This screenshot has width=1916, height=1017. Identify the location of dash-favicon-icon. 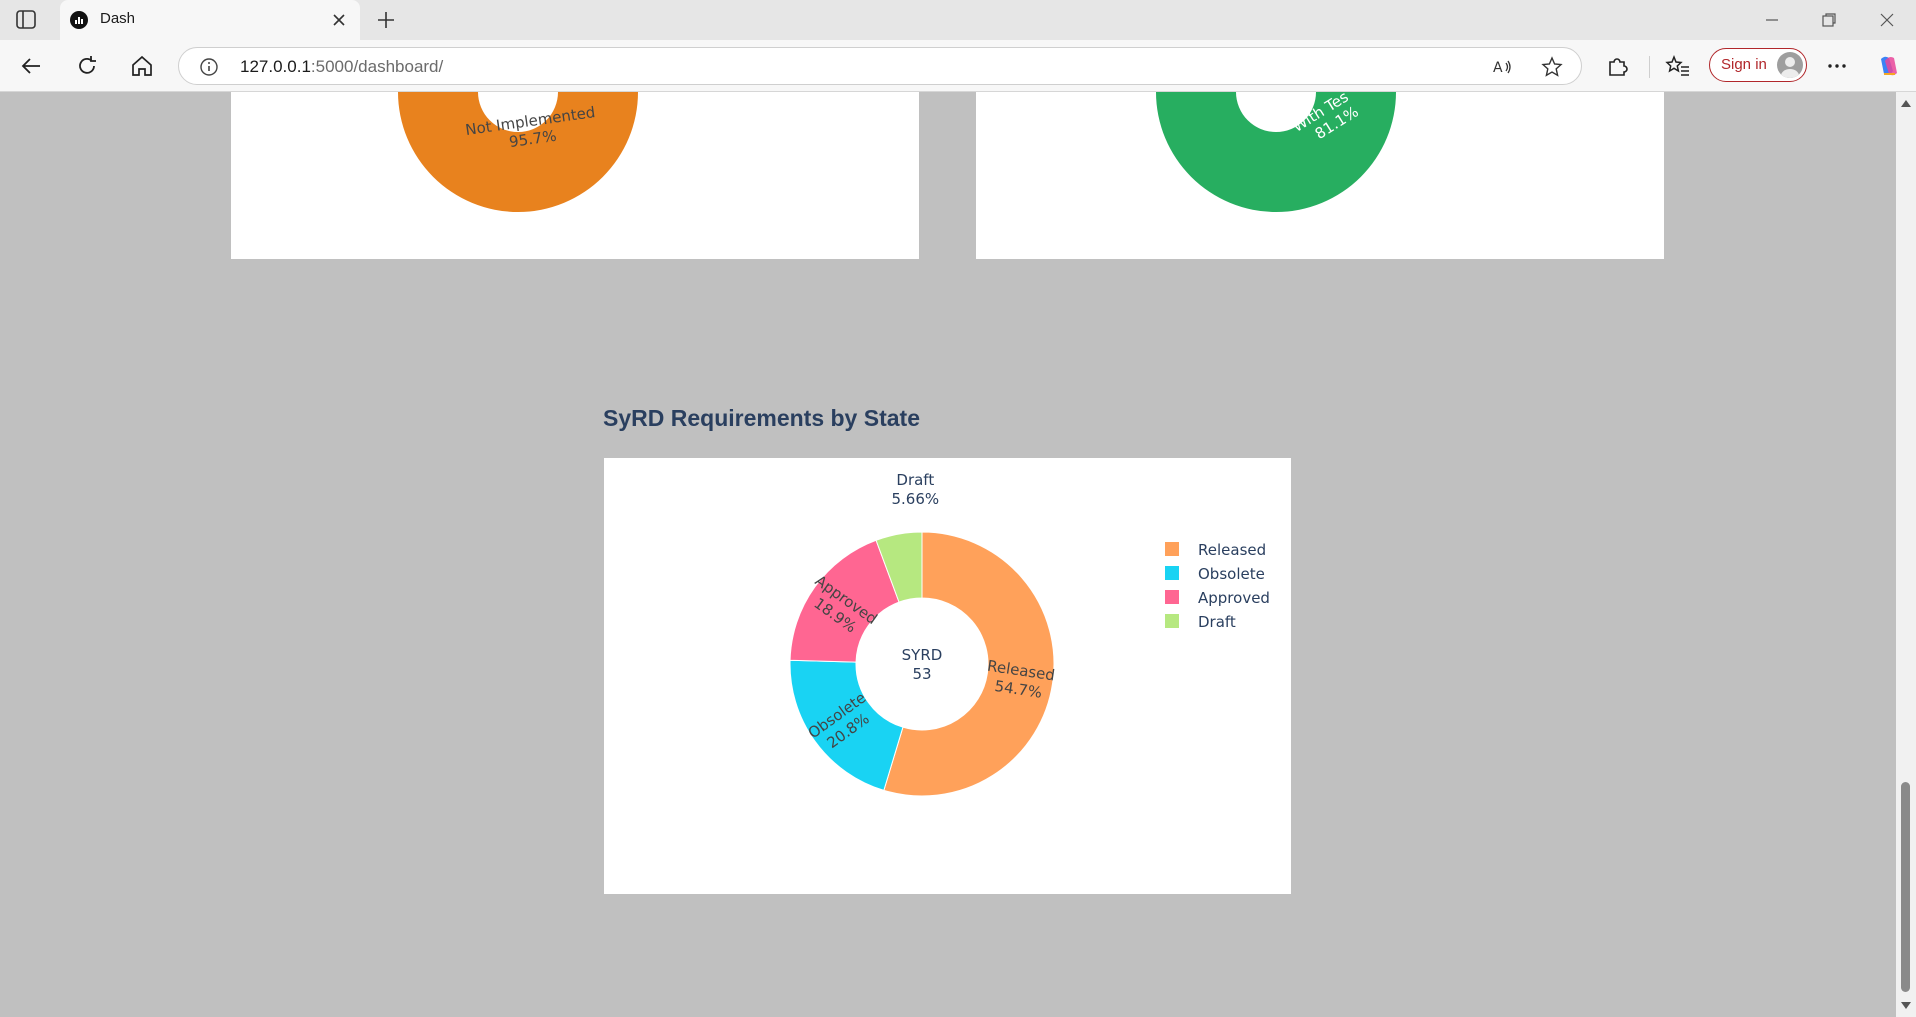
(79, 20).